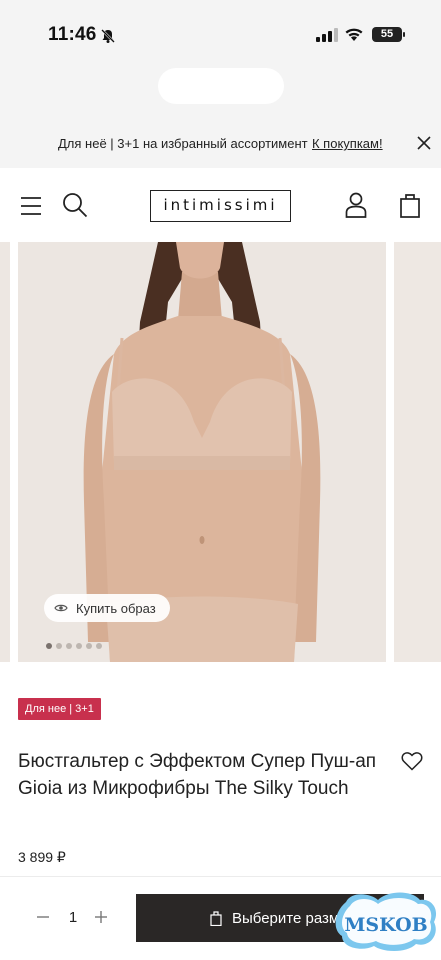 This screenshot has height=960, width=441. Describe the element at coordinates (61, 608) in the screenshot. I see `eye-icon` at that location.